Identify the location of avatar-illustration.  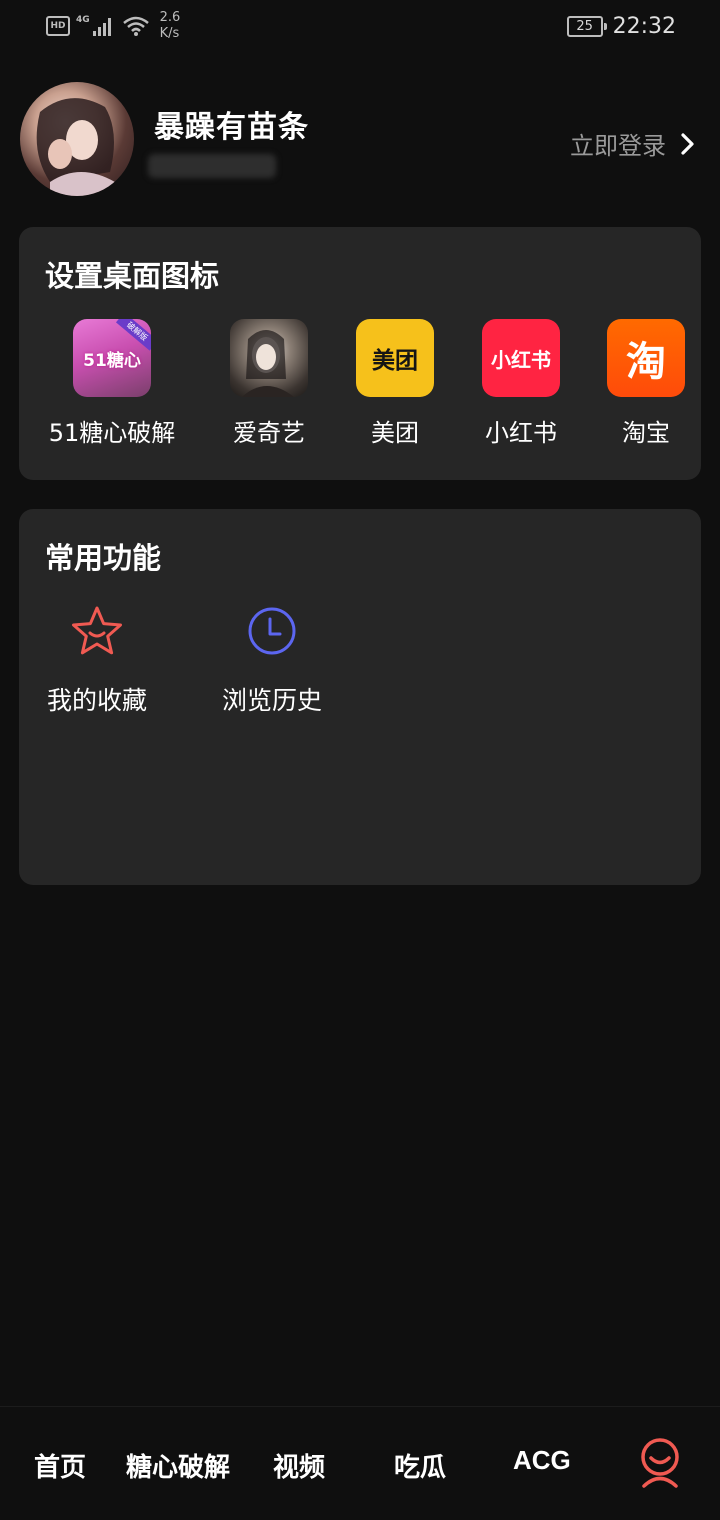
(75, 147).